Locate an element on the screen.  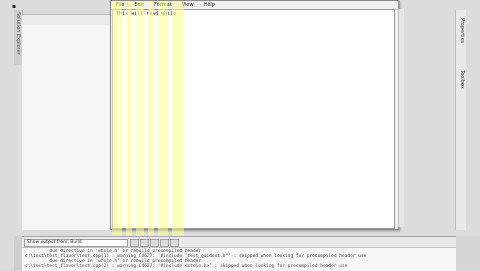
editor-scrollbar is located at coordinates (401, 118).